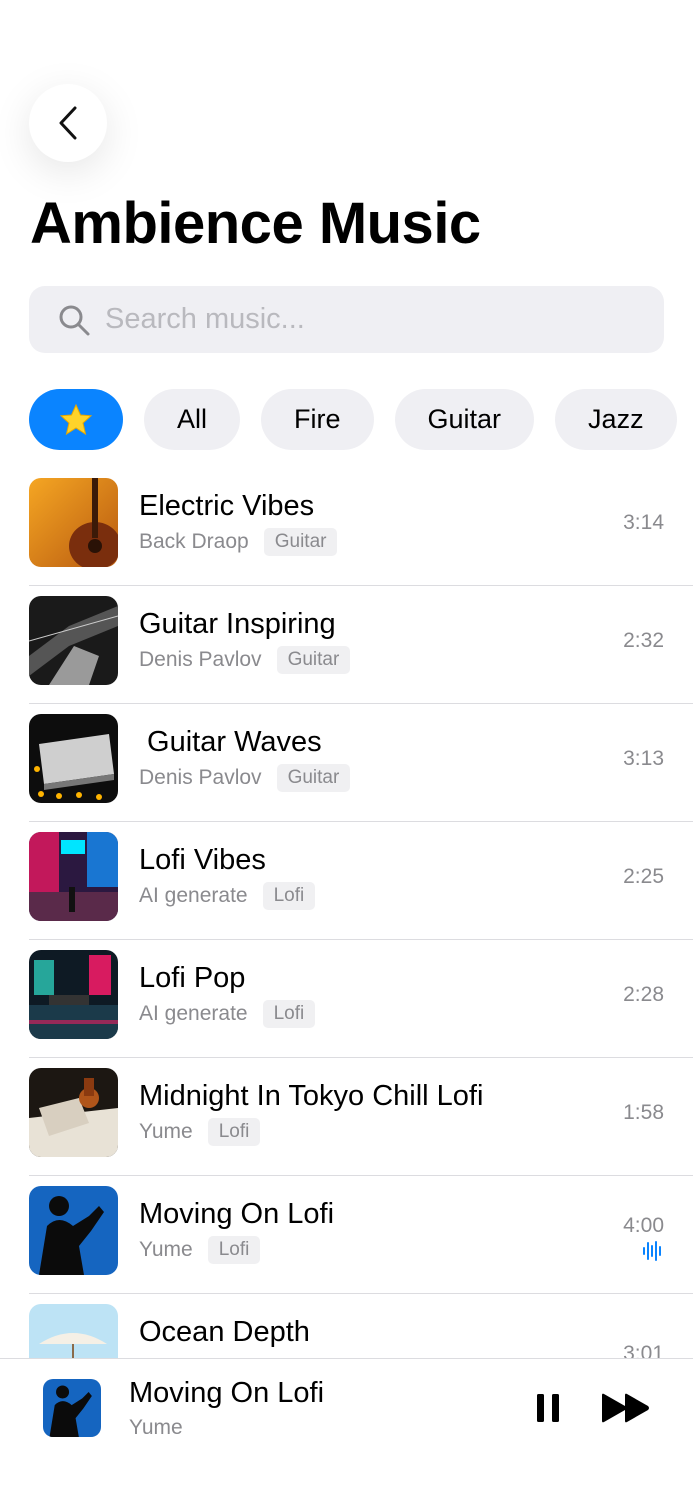 The height and width of the screenshot is (1500, 693). I want to click on filter-chips: All Fire Guitar Jazz, so click(361, 419).